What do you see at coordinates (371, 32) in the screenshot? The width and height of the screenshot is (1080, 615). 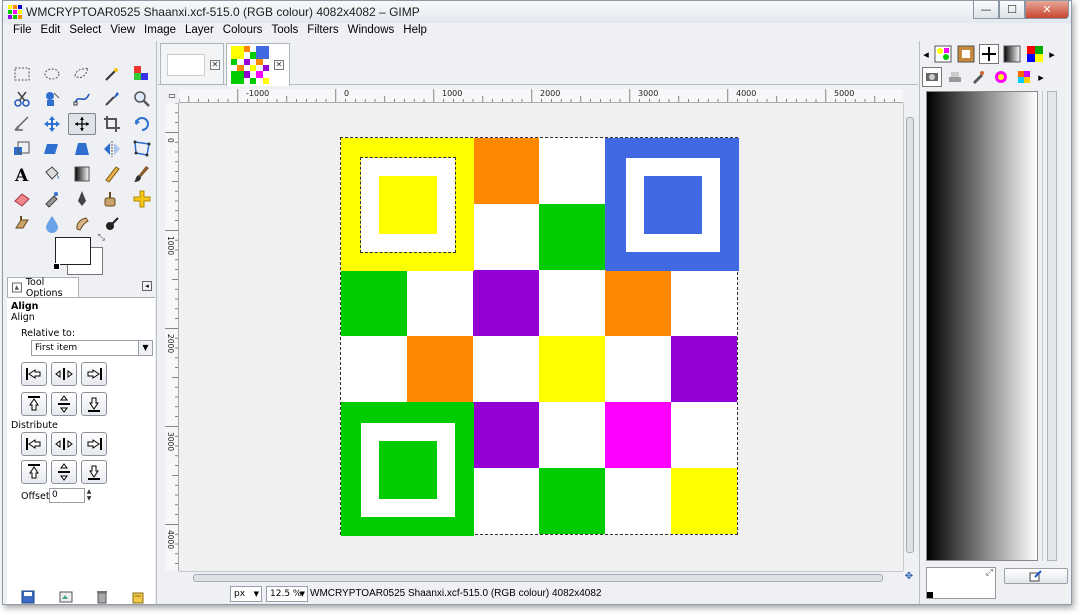 I see `menu-windows: Windows` at bounding box center [371, 32].